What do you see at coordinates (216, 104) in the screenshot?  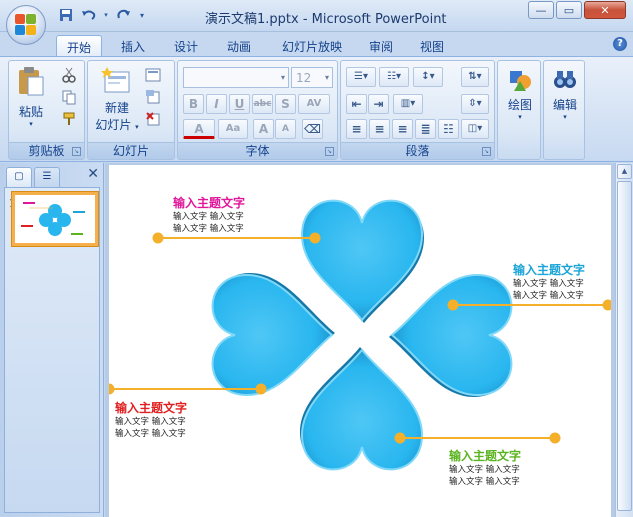 I see `italic-button: I` at bounding box center [216, 104].